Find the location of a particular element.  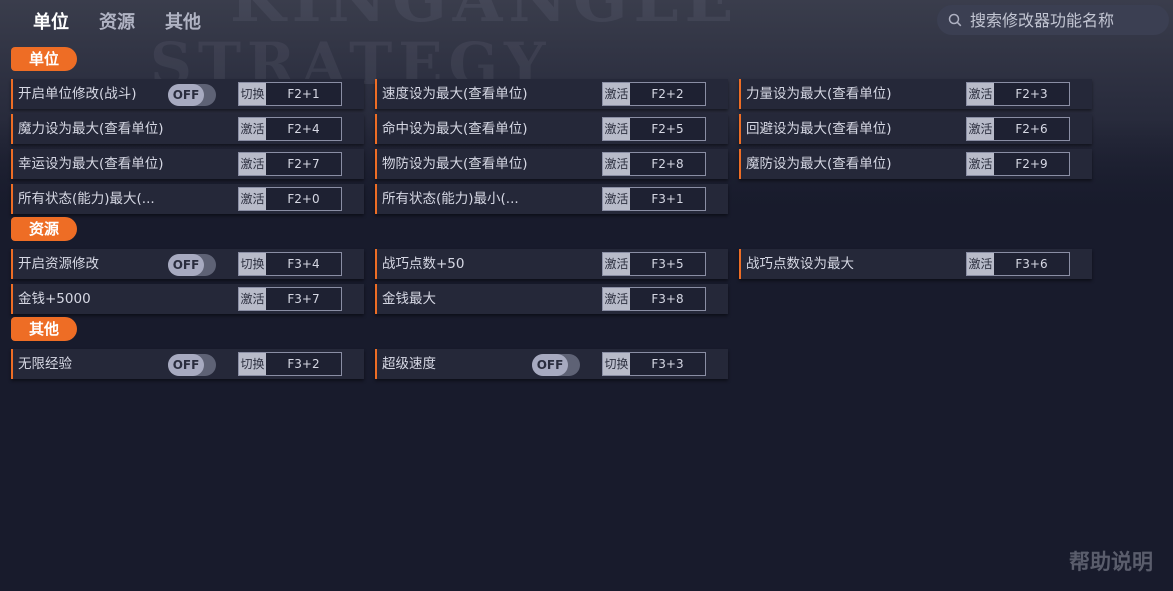

hotkey-key: F3+6 is located at coordinates (1031, 264).